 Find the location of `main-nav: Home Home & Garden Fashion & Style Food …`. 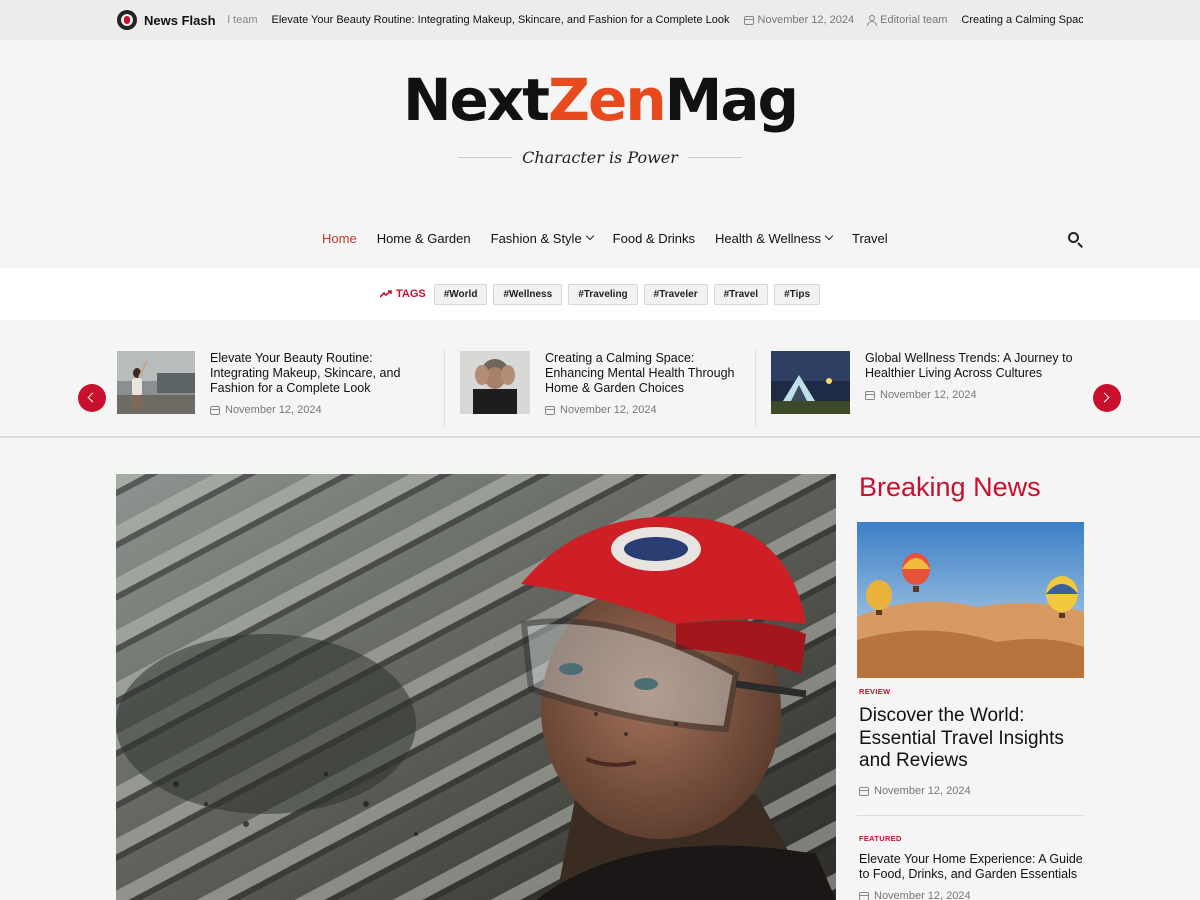

main-nav: Home Home & Garden Fashion & Style Food … is located at coordinates (600, 238).